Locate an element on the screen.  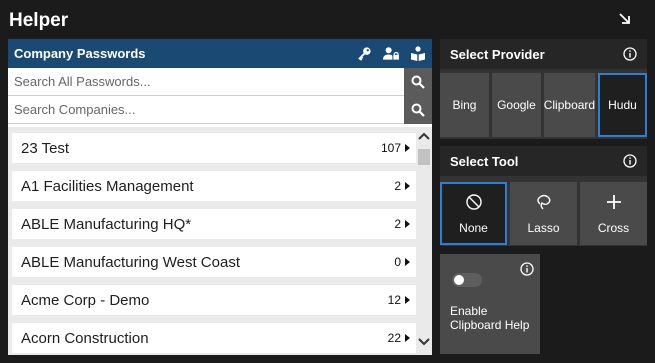
tool-lasso-button: Lasso is located at coordinates (543, 213).